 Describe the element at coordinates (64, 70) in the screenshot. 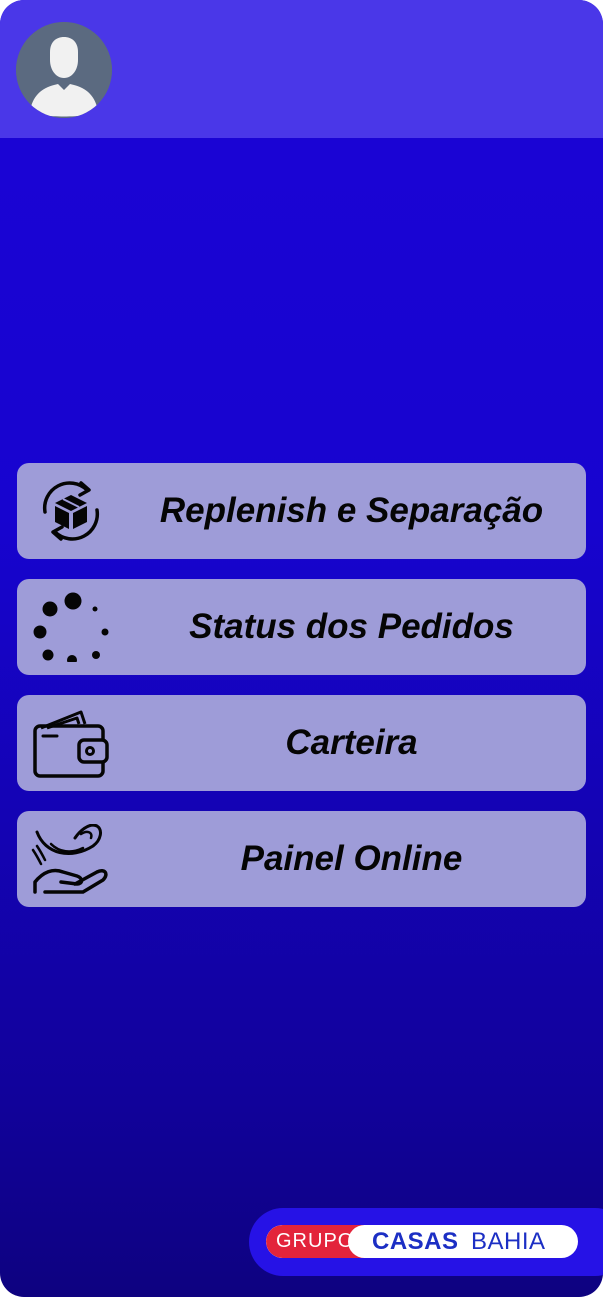

I see `user-avatar-icon` at that location.